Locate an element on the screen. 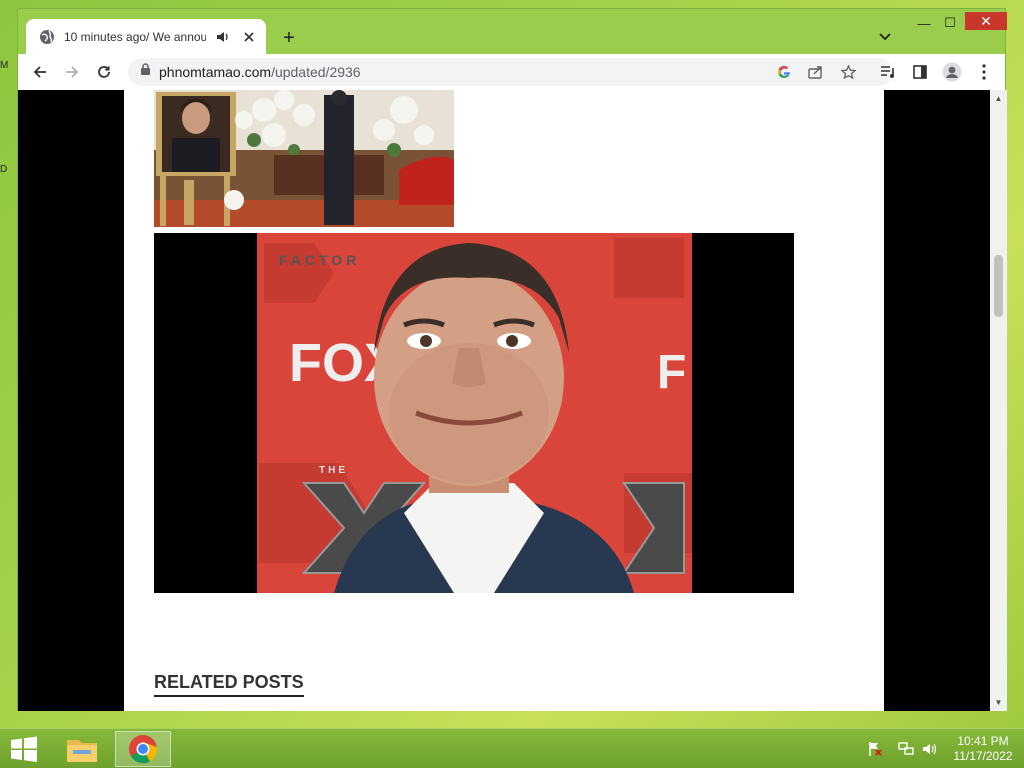 This screenshot has height=768, width=1024. funeral-photo is located at coordinates (304, 158).